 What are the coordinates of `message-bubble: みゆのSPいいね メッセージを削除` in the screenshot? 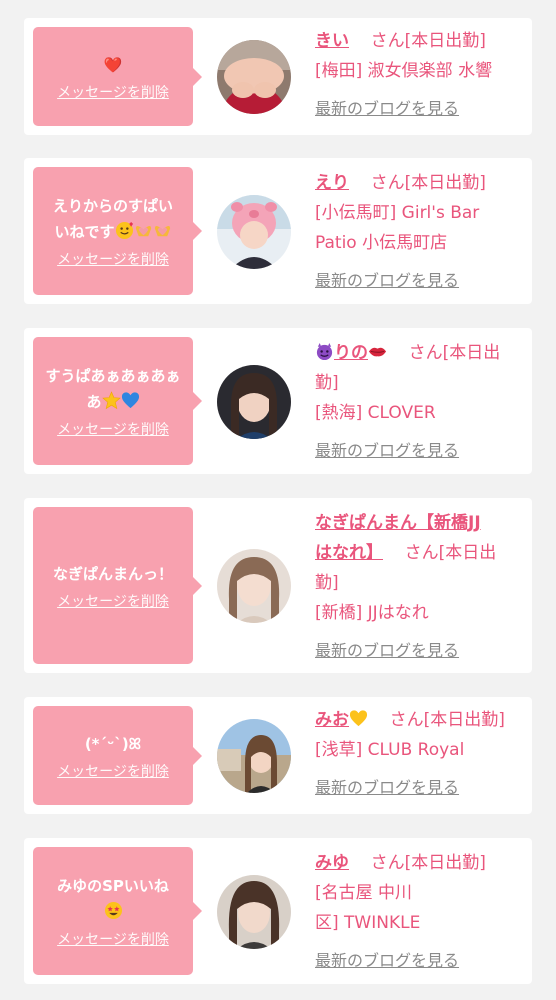 It's located at (117, 911).